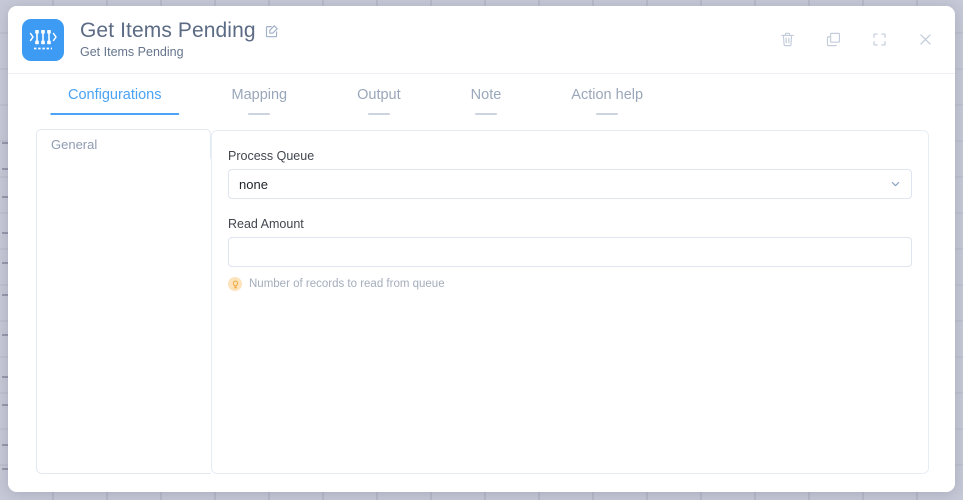 The height and width of the screenshot is (500, 963). I want to click on tab-label: Configurations, so click(115, 94).